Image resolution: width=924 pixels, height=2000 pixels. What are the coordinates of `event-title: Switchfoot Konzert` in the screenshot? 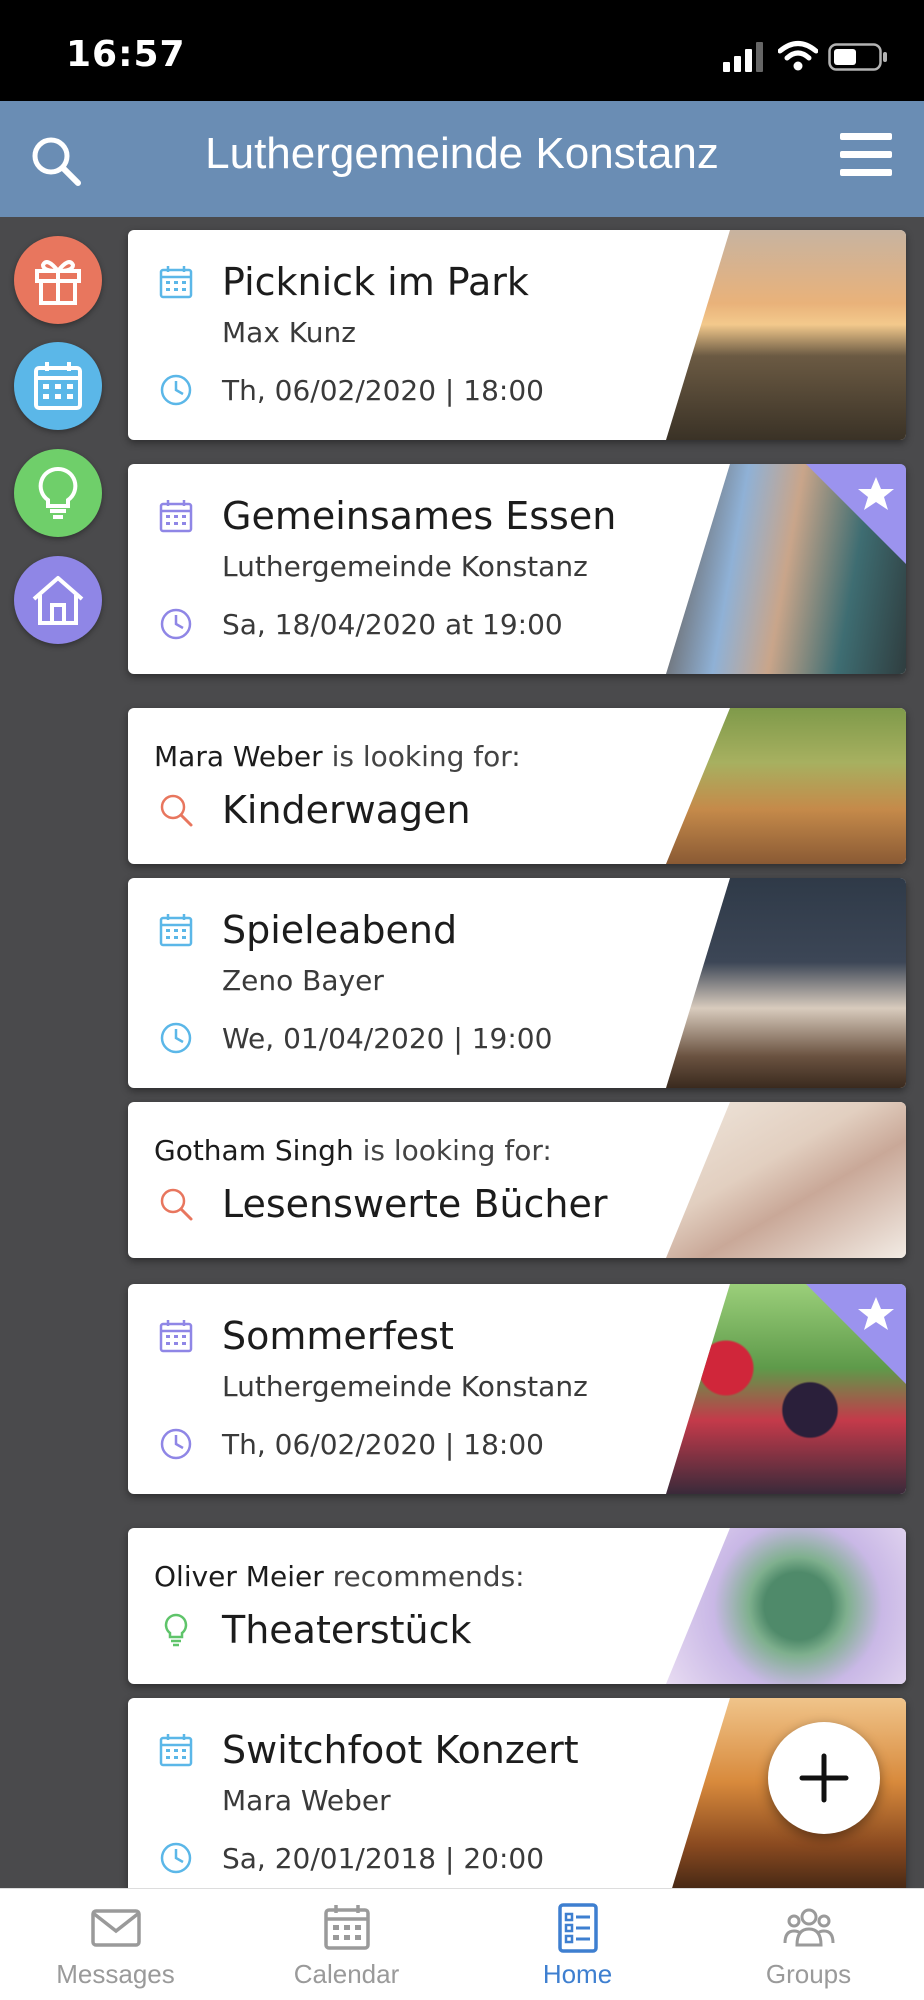 It's located at (400, 1750).